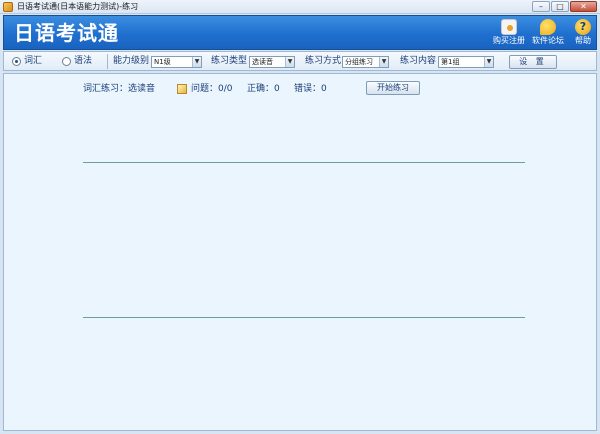  Describe the element at coordinates (509, 27) in the screenshot. I see `register-icon` at that location.